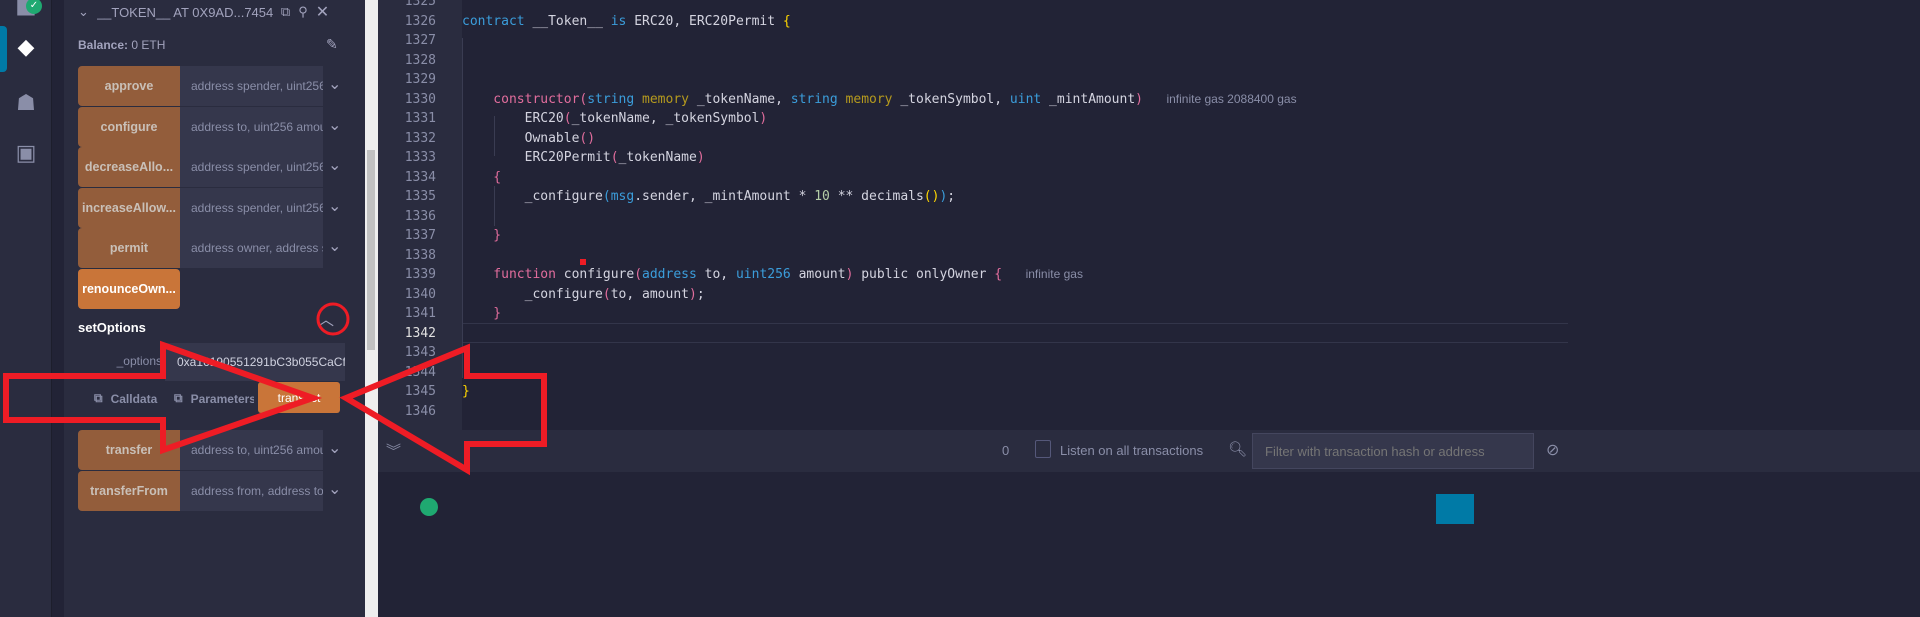 The width and height of the screenshot is (1920, 617). Describe the element at coordinates (139, 361) in the screenshot. I see `options-label: _options` at that location.